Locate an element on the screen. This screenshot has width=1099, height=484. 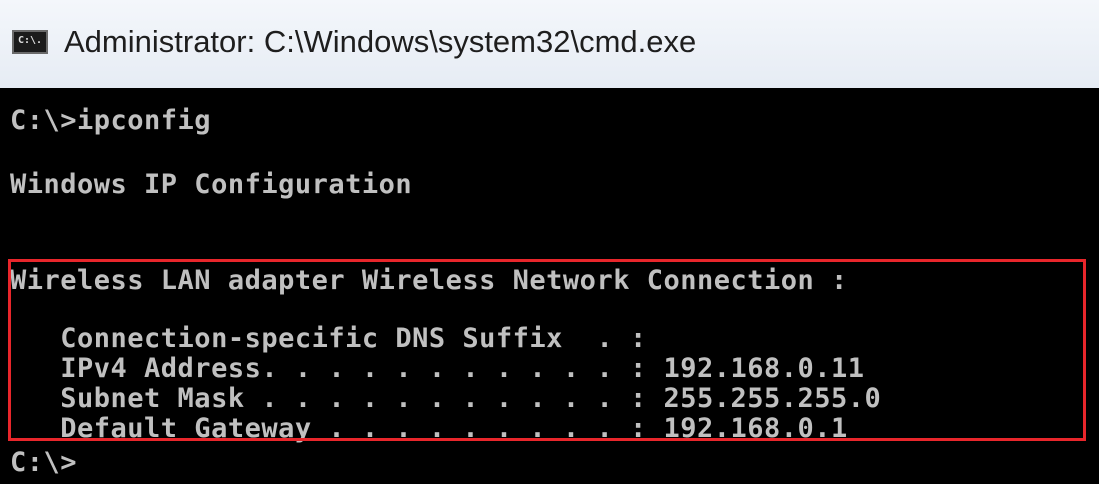
command-prompt: C:\> is located at coordinates (43, 463).